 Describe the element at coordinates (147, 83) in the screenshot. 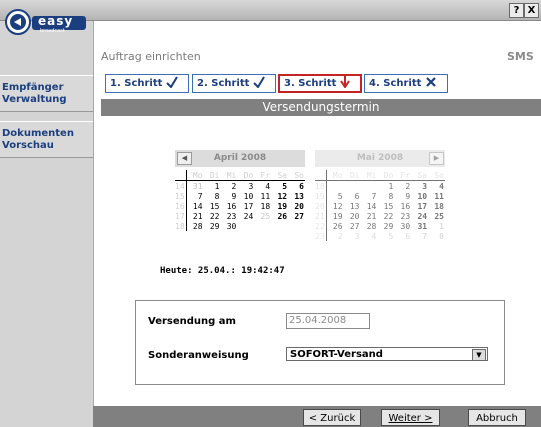

I see `step-1: 1. Schritt` at that location.